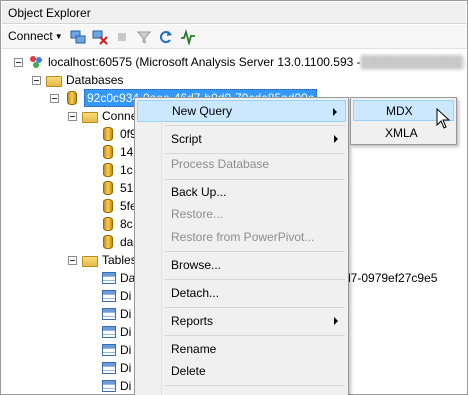 The image size is (468, 395). Describe the element at coordinates (116, 224) in the screenshot. I see `tree-node-connection: 8c` at that location.